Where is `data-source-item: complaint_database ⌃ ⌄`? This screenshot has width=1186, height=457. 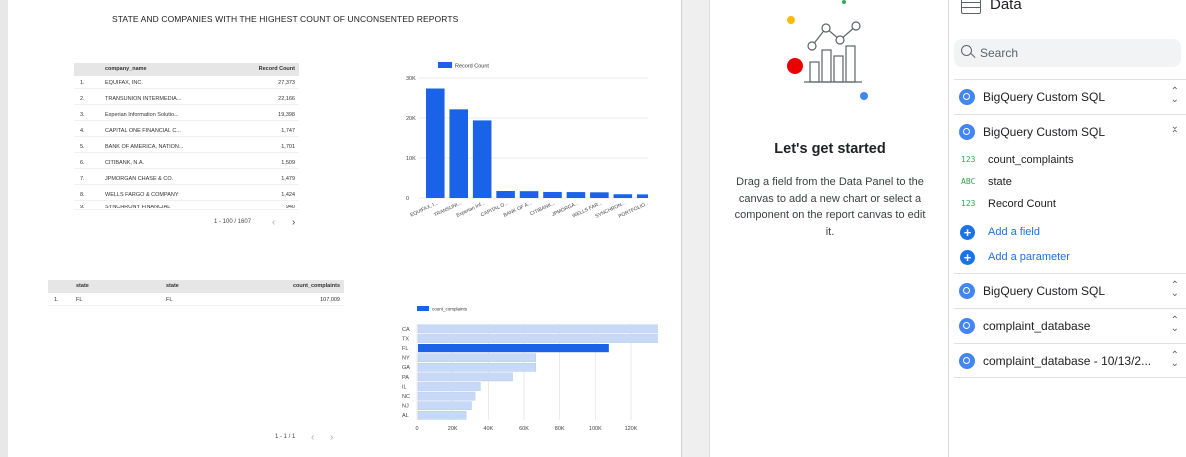 data-source-item: complaint_database ⌃ ⌄ is located at coordinates (1070, 325).